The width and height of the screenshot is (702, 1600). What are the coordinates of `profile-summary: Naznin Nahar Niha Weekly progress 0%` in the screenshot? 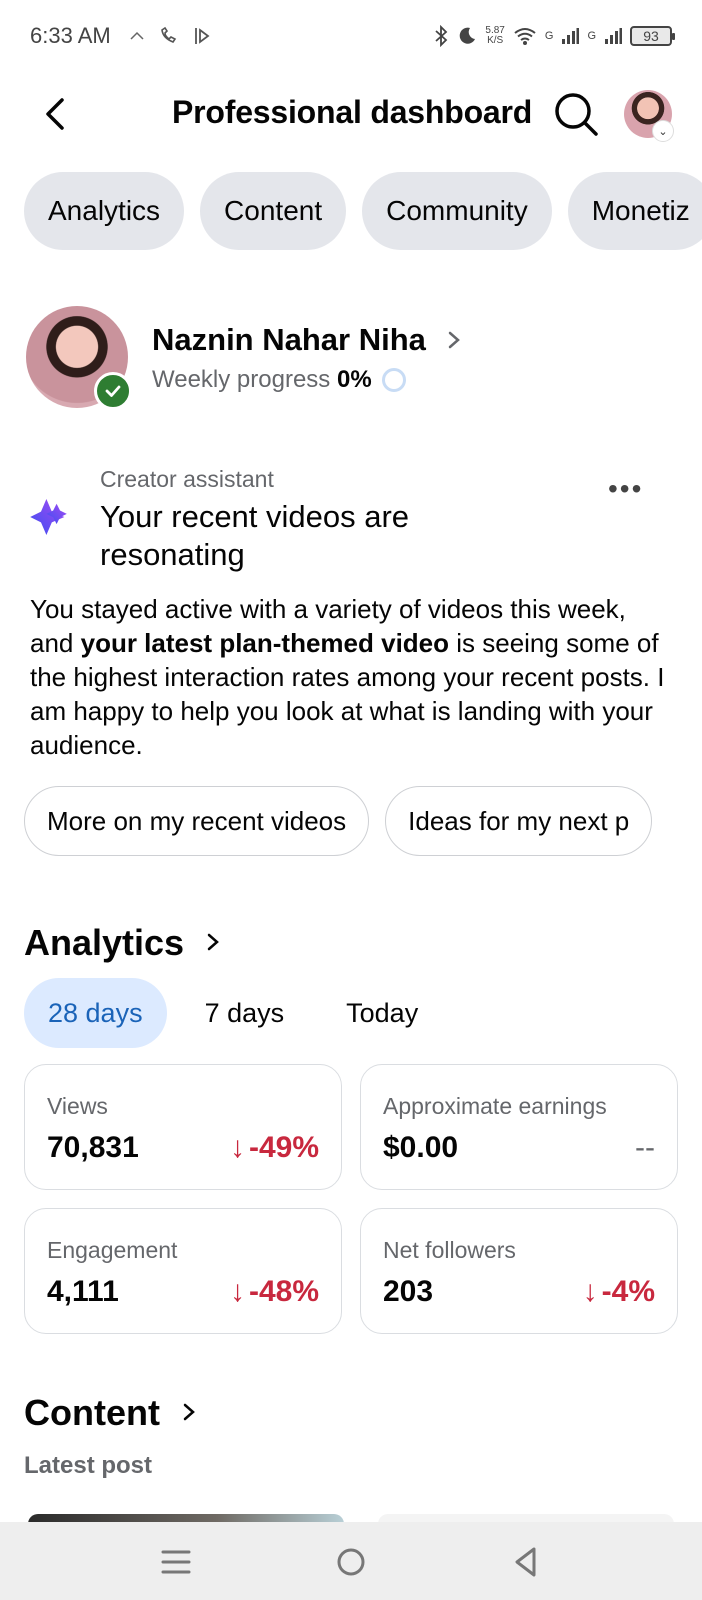 It's located at (356, 361).